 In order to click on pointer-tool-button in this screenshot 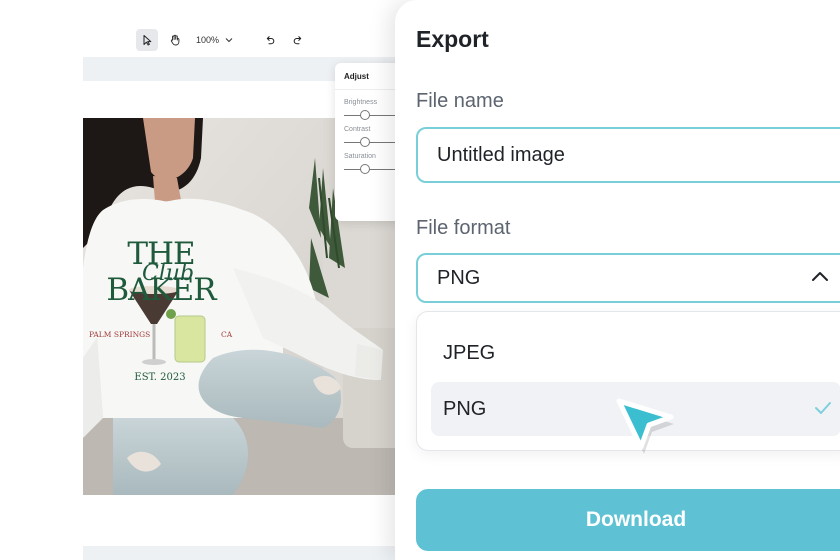, I will do `click(147, 40)`.